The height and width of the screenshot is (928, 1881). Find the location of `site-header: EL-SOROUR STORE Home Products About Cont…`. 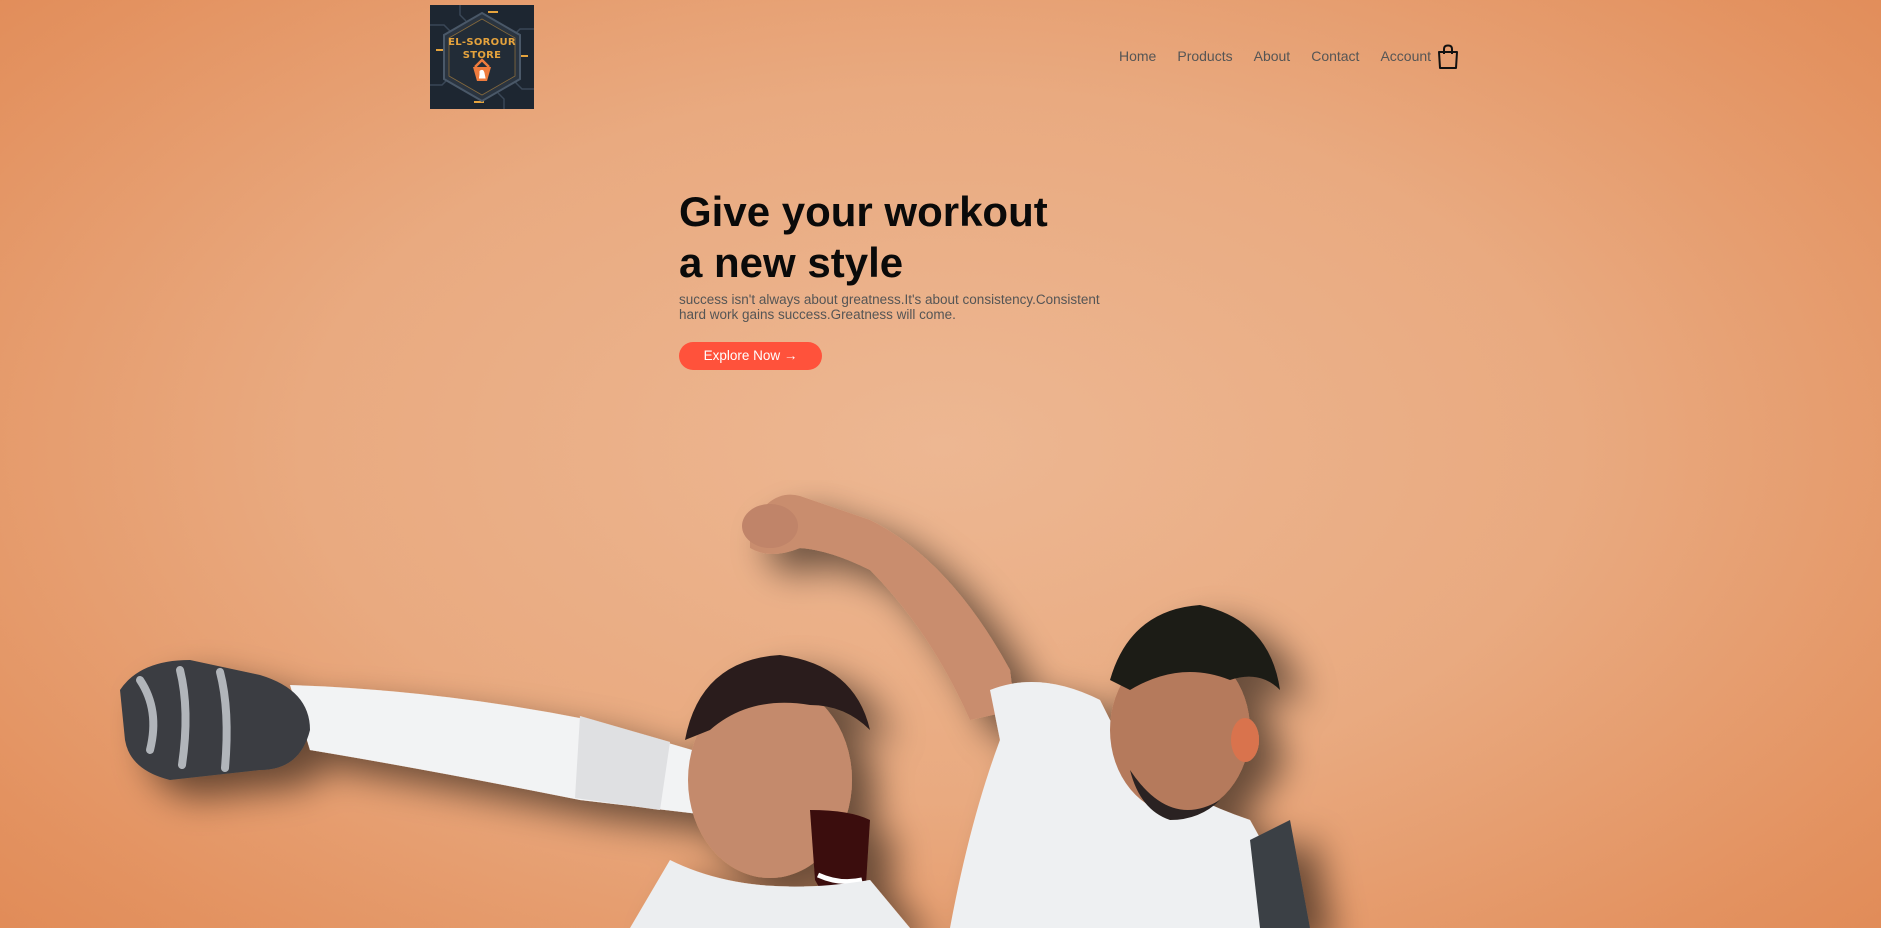

site-header: EL-SOROUR STORE Home Products About Cont… is located at coordinates (940, 57).